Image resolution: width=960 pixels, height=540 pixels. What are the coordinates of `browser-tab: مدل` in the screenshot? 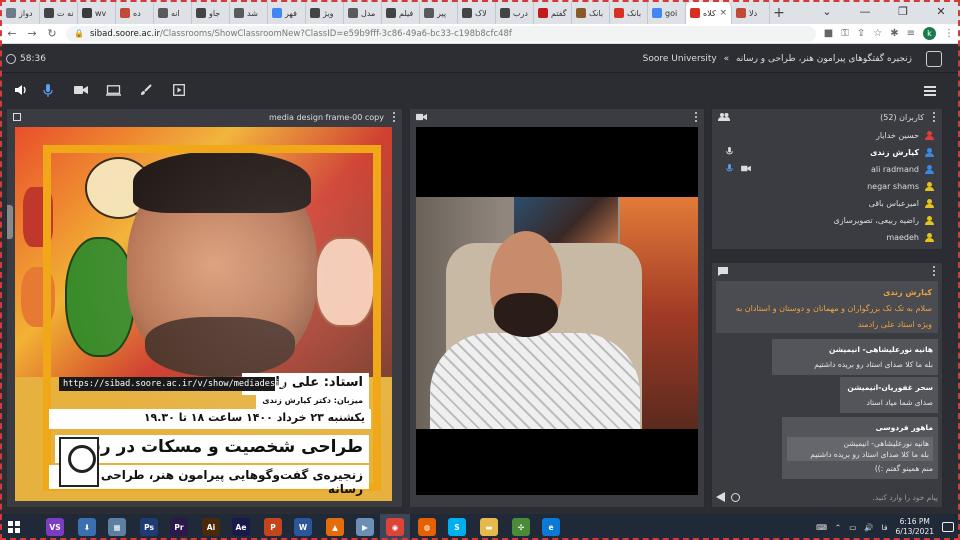 It's located at (363, 13).